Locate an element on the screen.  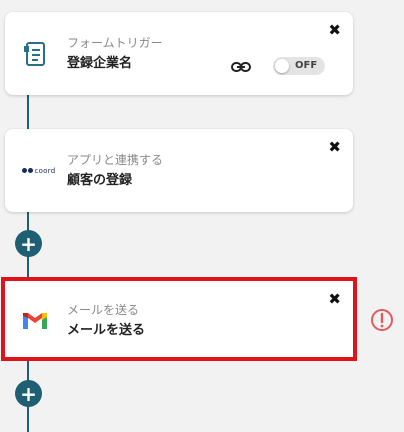
trigger-toggle-switch: OFF is located at coordinates (299, 66).